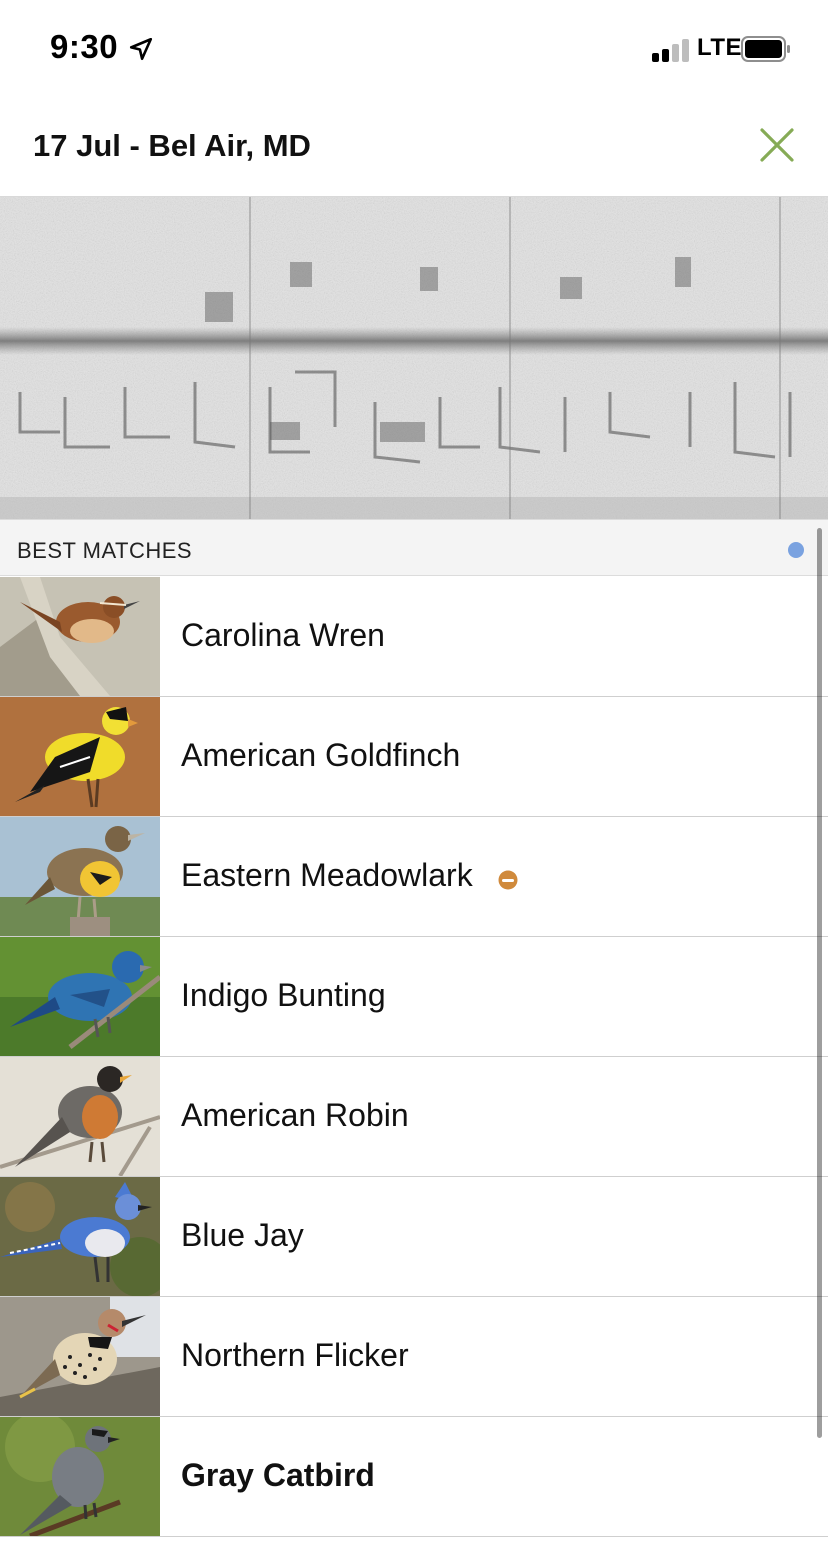 This screenshot has height=1554, width=828. Describe the element at coordinates (765, 49) in the screenshot. I see `battery-icon` at that location.